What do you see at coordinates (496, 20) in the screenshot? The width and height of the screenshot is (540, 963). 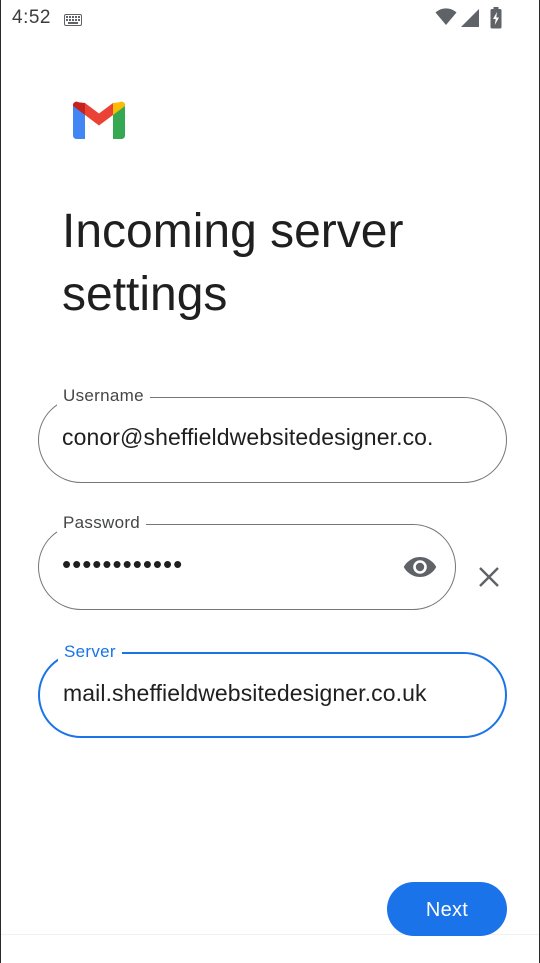 I see `battery-charging-icon` at bounding box center [496, 20].